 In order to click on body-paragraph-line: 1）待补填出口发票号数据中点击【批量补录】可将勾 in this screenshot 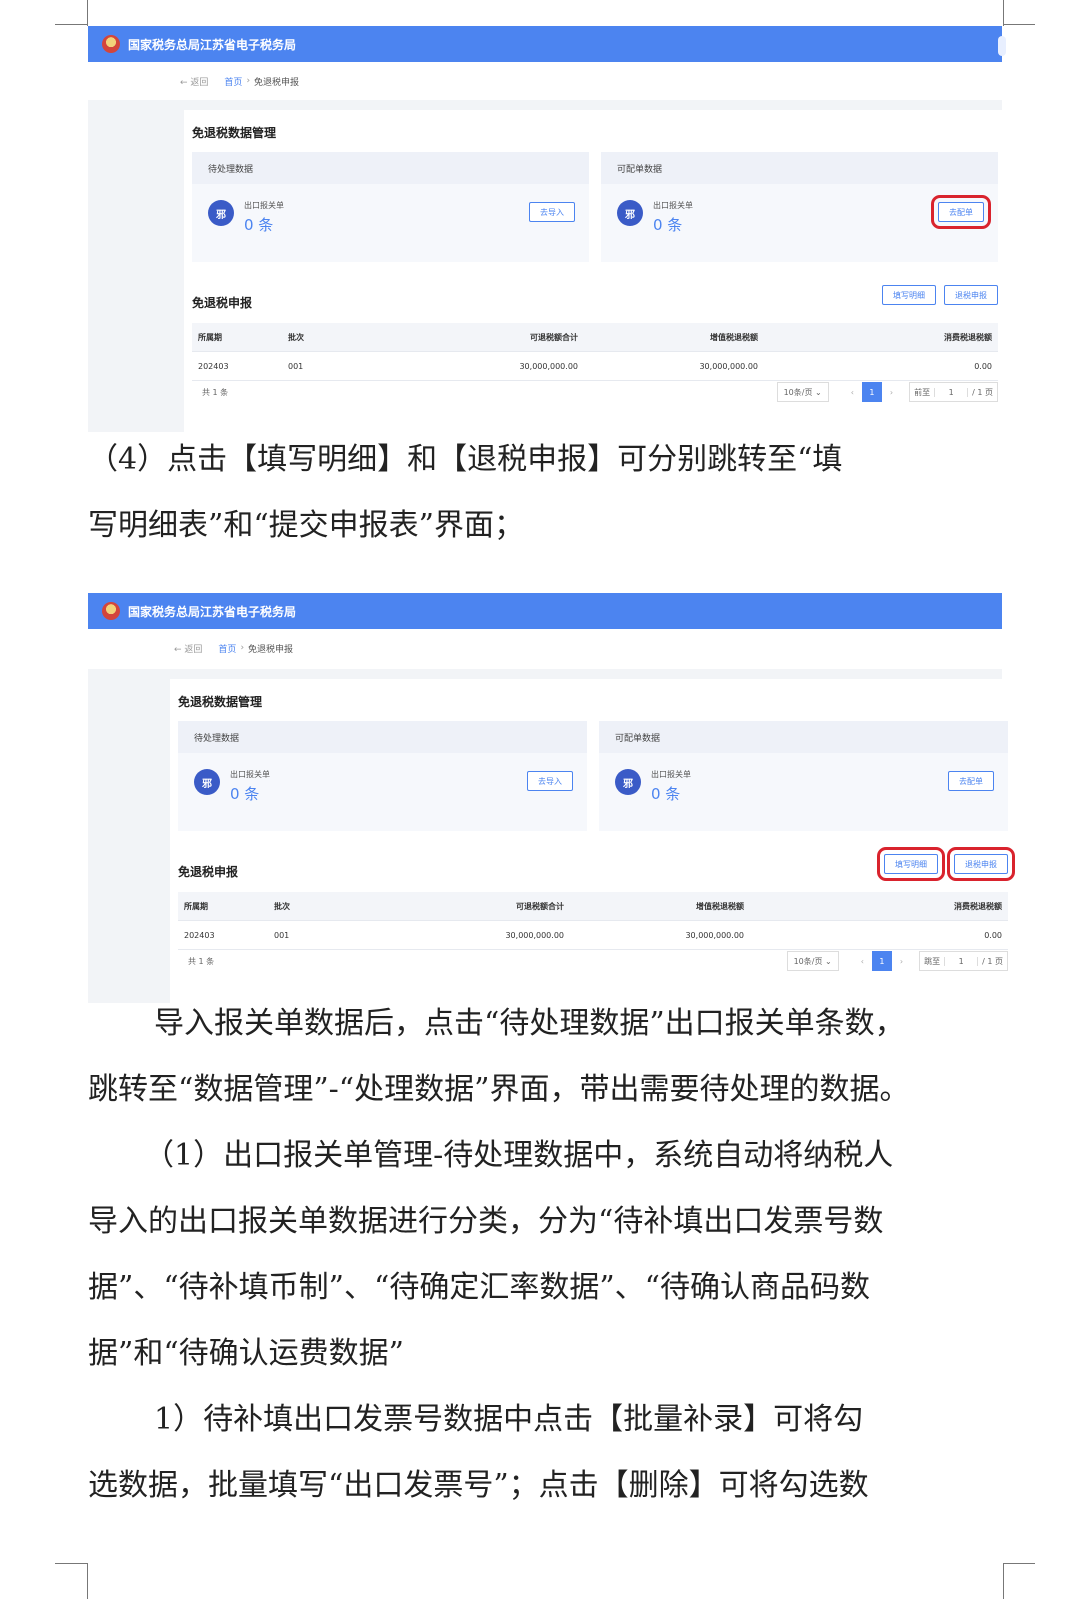, I will do `click(509, 1419)`.